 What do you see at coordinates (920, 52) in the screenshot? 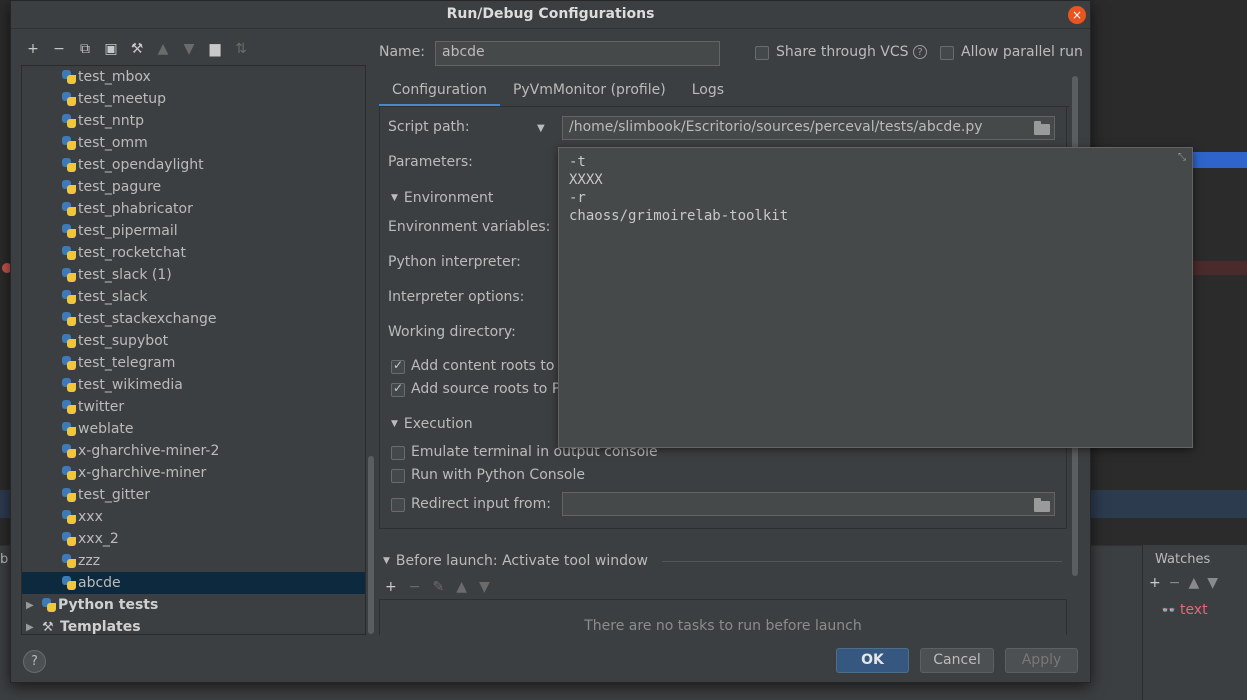
I see `help-icon: ?` at bounding box center [920, 52].